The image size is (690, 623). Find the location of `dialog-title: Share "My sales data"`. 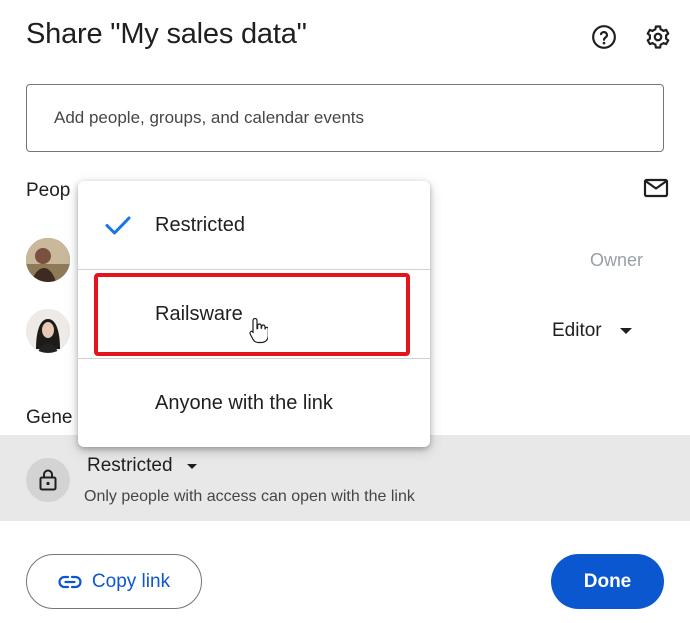

dialog-title: Share "My sales data" is located at coordinates (166, 34).